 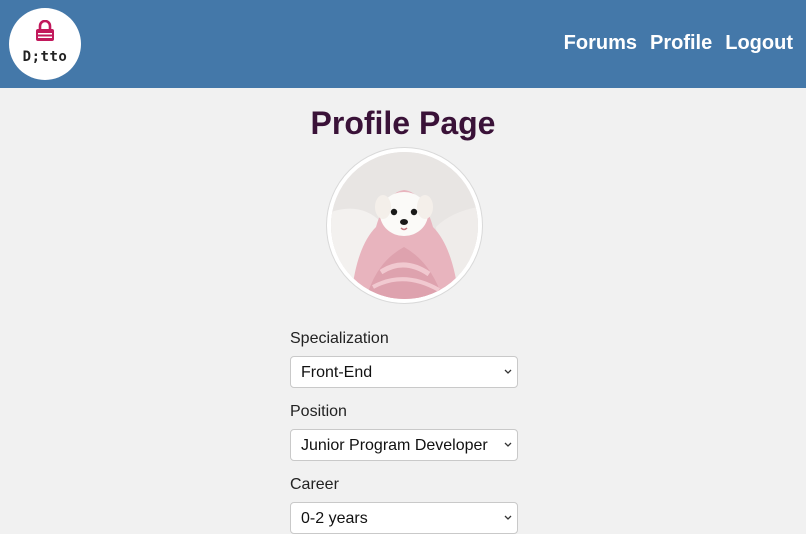 I want to click on specialization-select: Front-End, so click(x=404, y=372).